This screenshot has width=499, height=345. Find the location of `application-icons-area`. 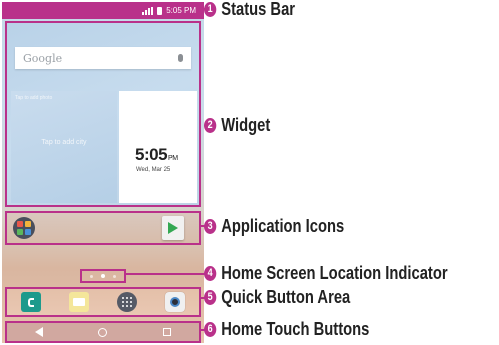

application-icons-area is located at coordinates (103, 228).